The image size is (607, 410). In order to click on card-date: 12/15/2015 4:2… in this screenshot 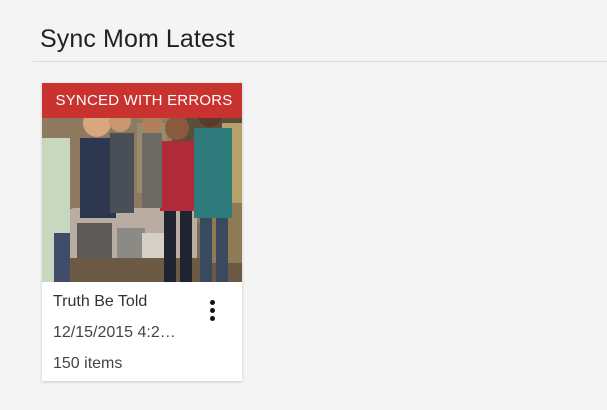, I will do `click(114, 332)`.